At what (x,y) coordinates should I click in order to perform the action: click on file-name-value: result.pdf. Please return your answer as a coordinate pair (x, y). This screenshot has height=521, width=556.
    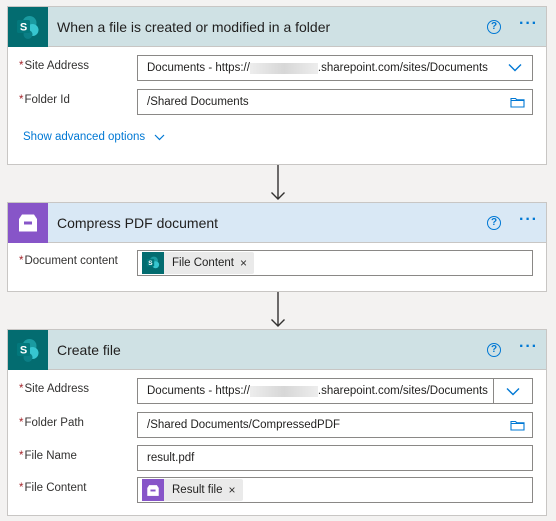
    Looking at the image, I should click on (171, 458).